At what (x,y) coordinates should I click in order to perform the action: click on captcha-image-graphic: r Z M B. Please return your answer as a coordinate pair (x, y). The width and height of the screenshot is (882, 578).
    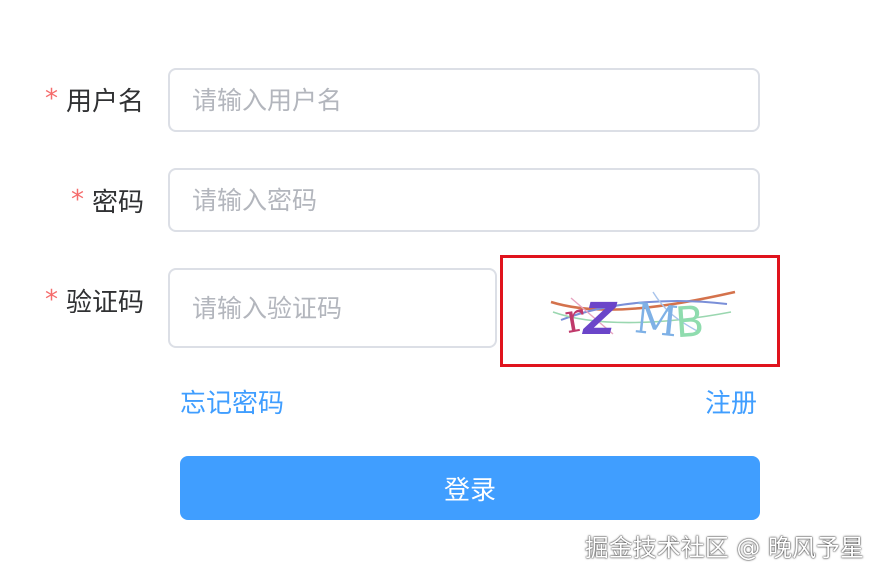
    Looking at the image, I should click on (643, 318).